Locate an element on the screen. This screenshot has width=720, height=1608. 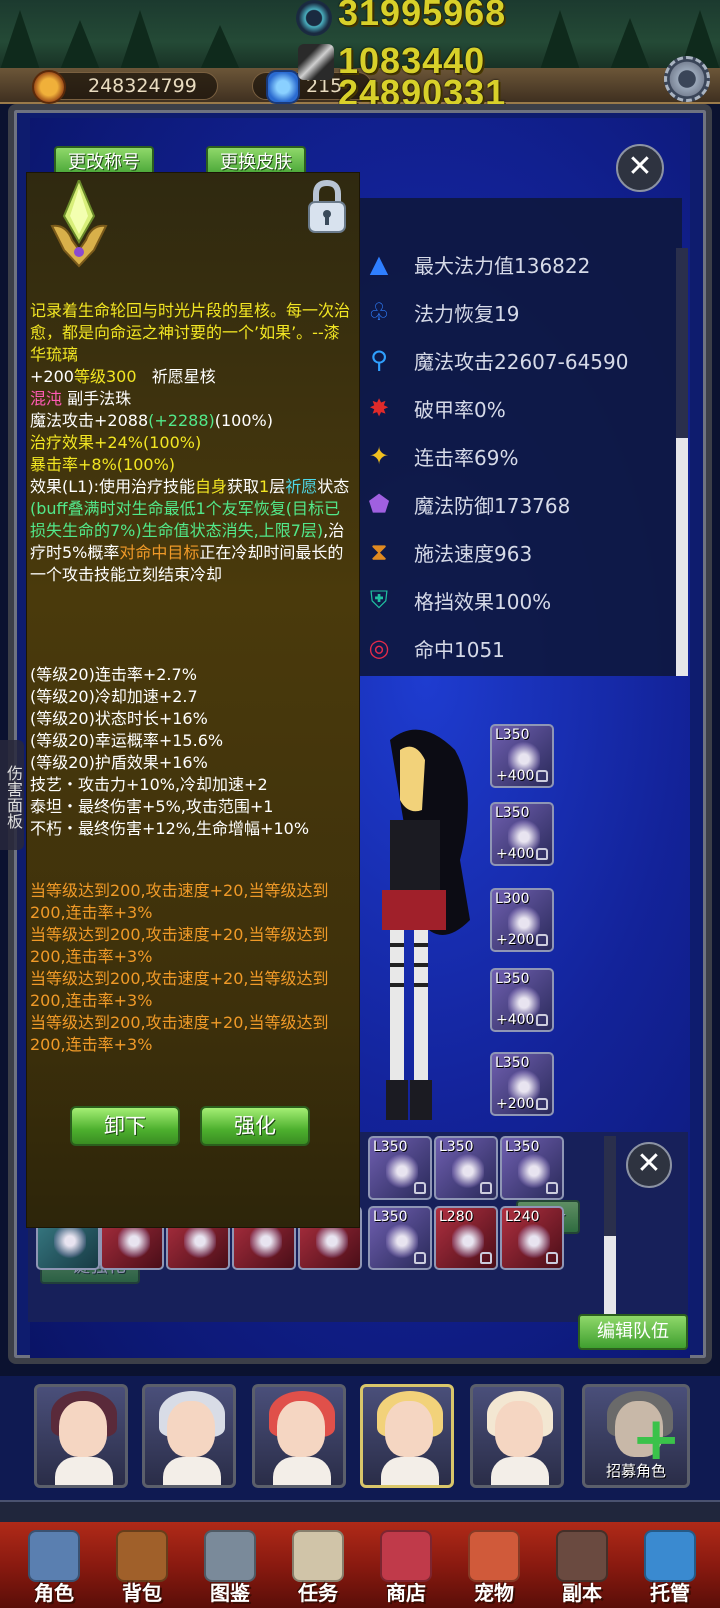
settings-gear-icon is located at coordinates (687, 79).